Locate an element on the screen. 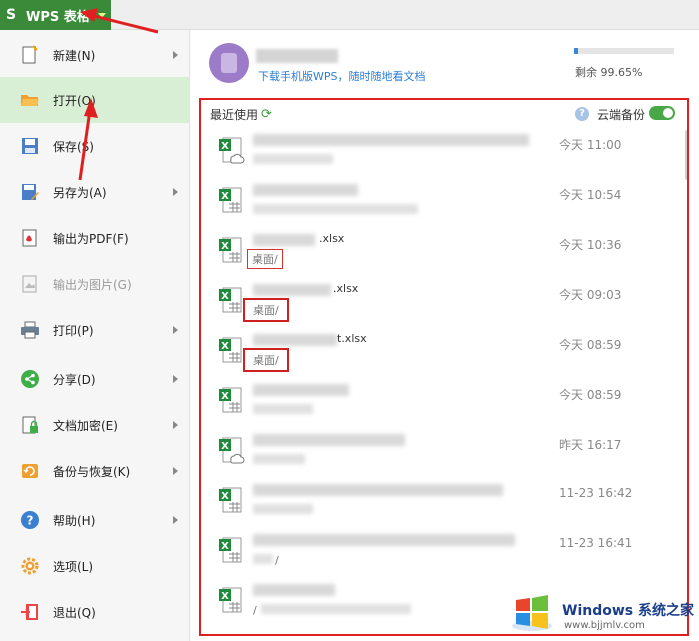  pdf-icon is located at coordinates (29, 238).